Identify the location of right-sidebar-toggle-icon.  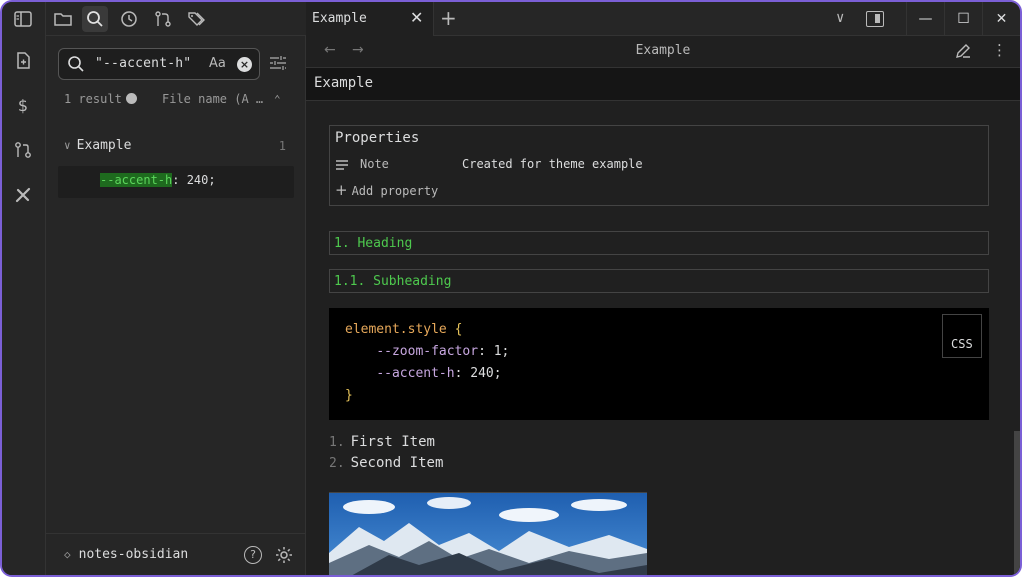
(875, 19).